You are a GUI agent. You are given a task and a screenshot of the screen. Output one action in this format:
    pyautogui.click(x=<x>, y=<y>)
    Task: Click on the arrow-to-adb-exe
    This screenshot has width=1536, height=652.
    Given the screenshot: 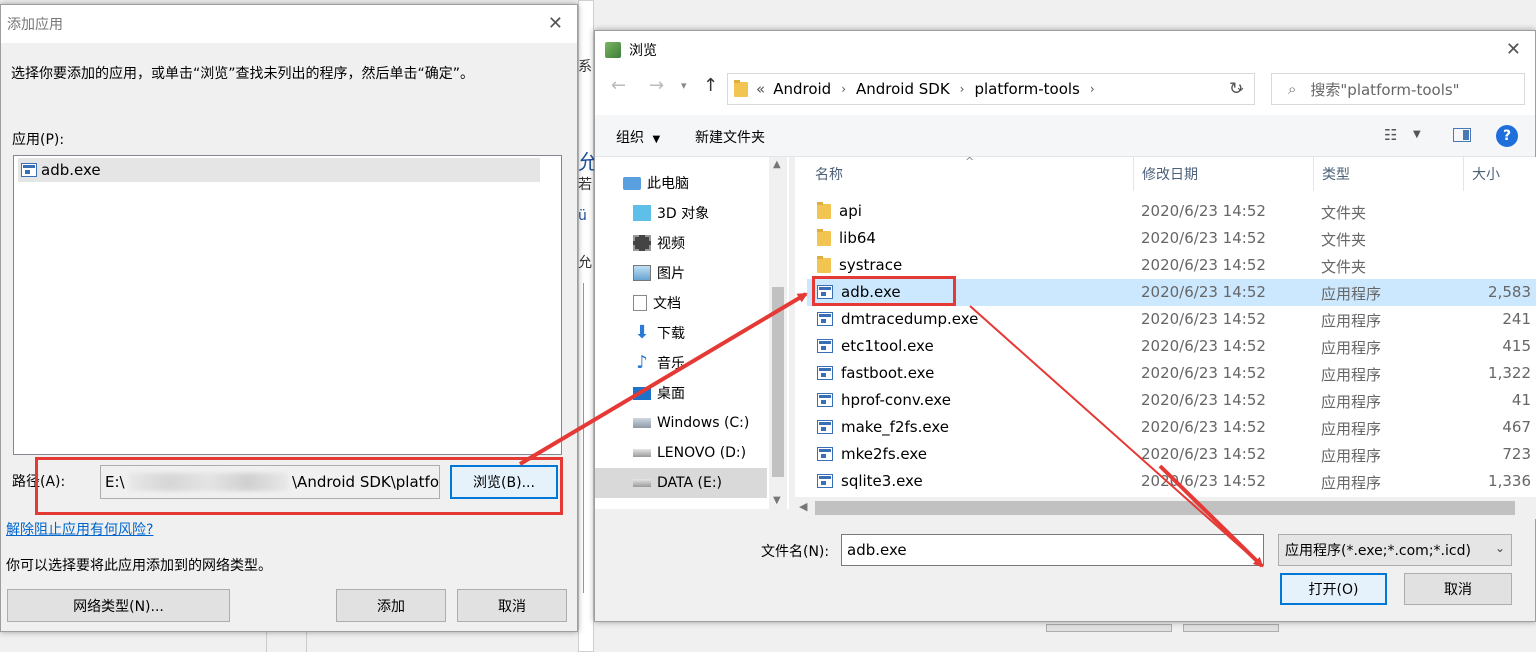 What is the action you would take?
    pyautogui.click(x=663, y=379)
    